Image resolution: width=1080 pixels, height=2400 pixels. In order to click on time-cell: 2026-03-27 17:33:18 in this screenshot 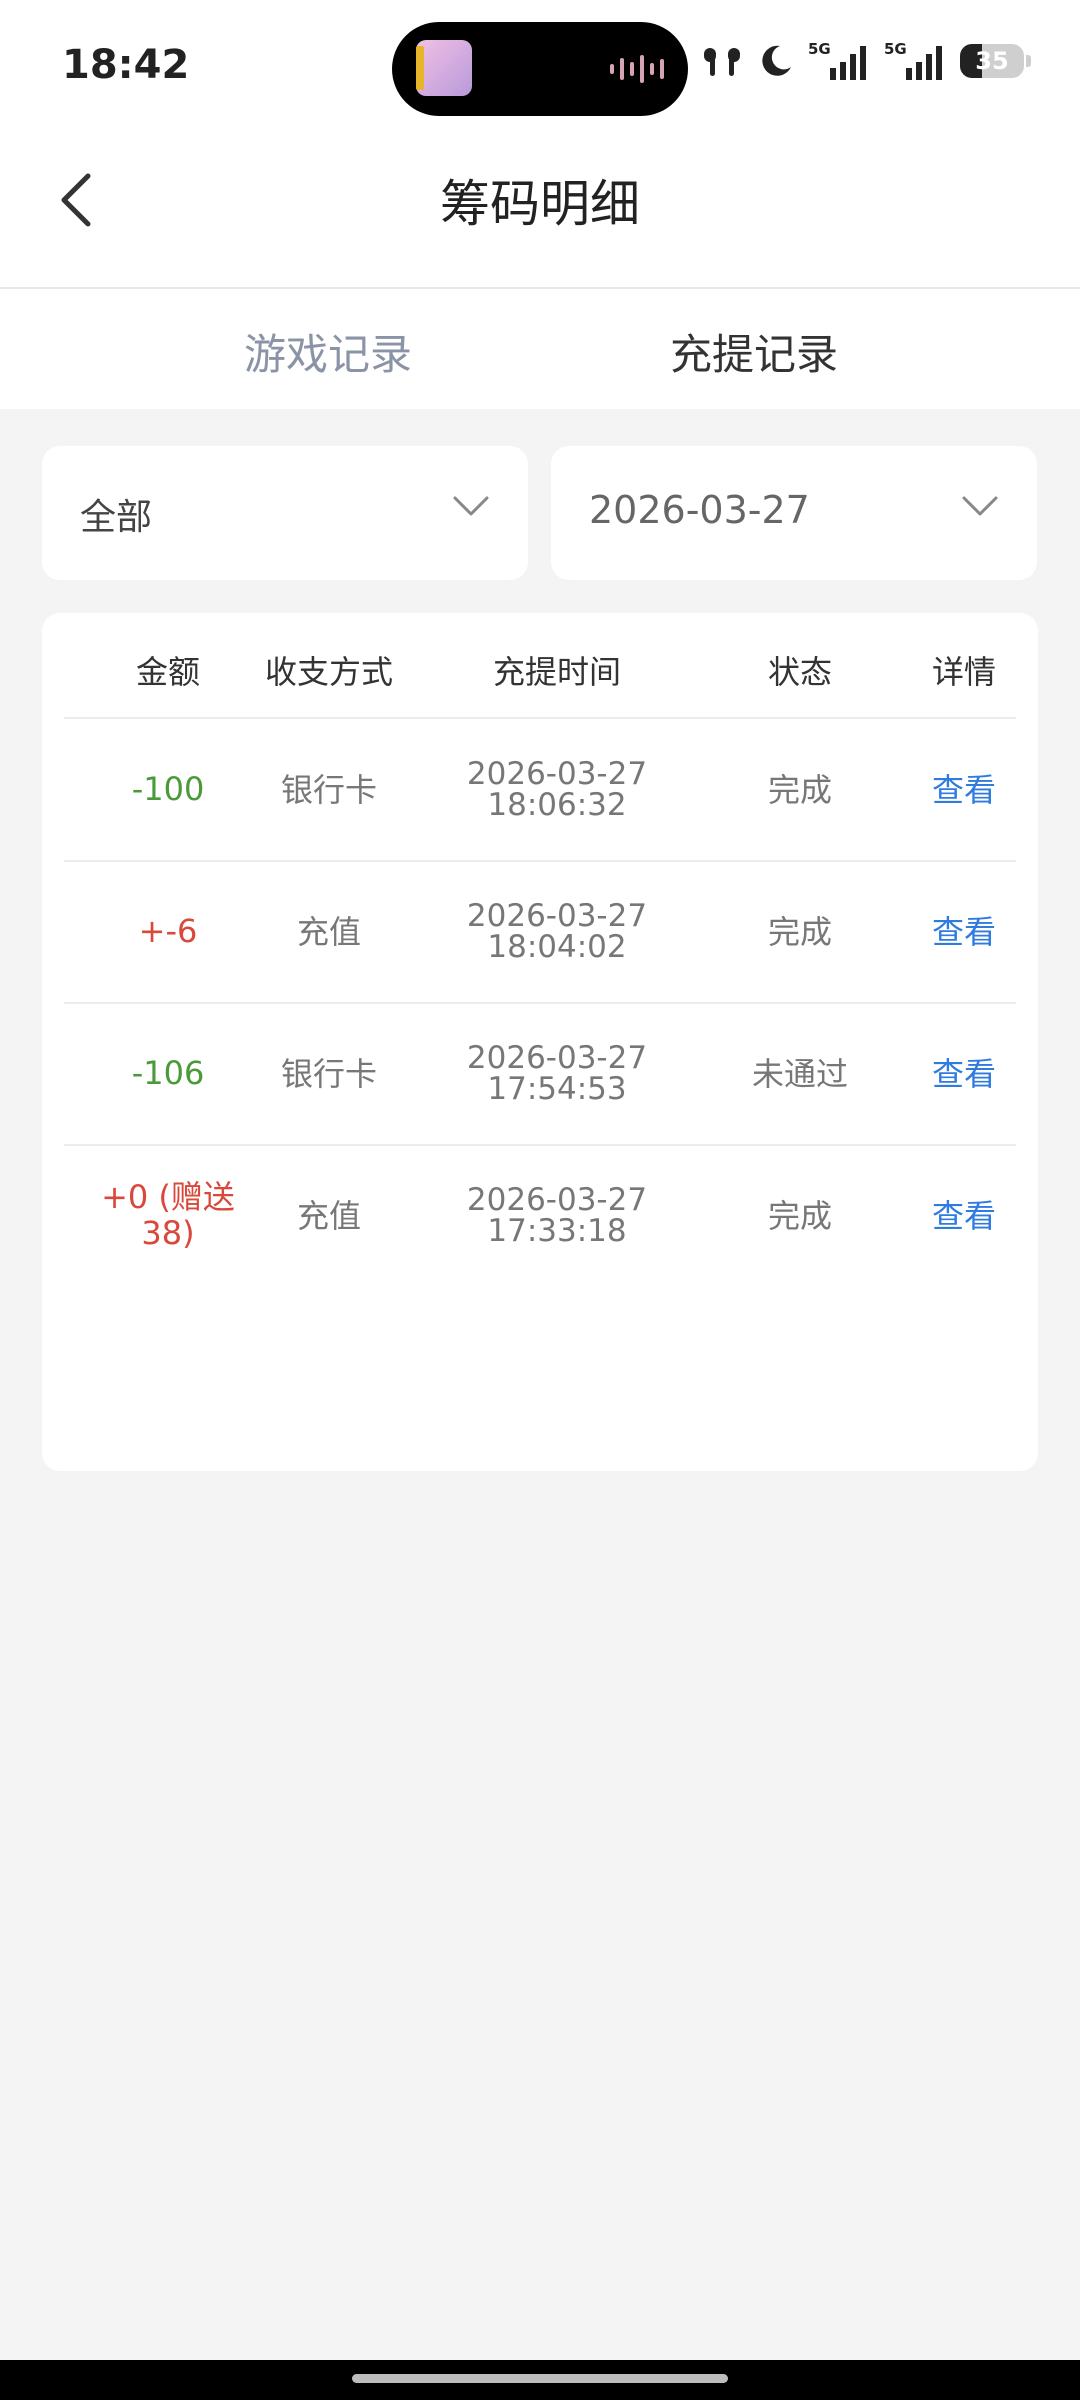, I will do `click(557, 1215)`.